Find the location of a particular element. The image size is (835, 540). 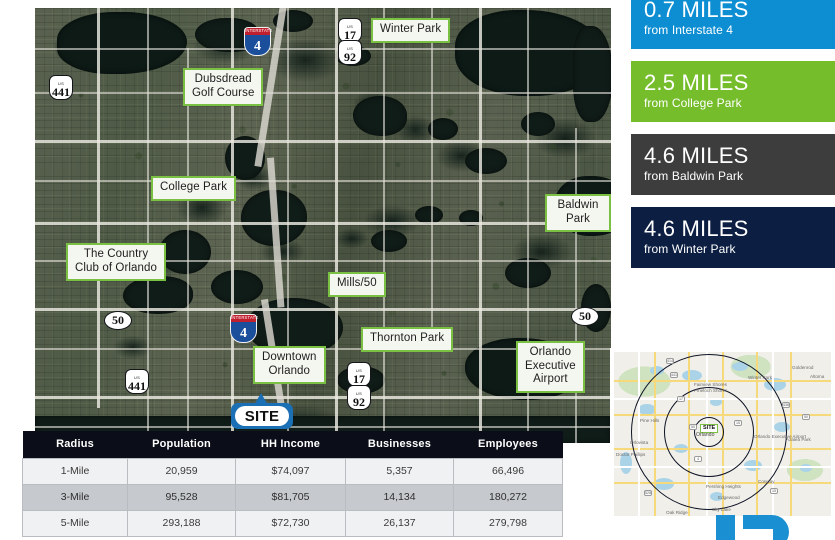

map-label-college-park: College Park is located at coordinates (194, 188).